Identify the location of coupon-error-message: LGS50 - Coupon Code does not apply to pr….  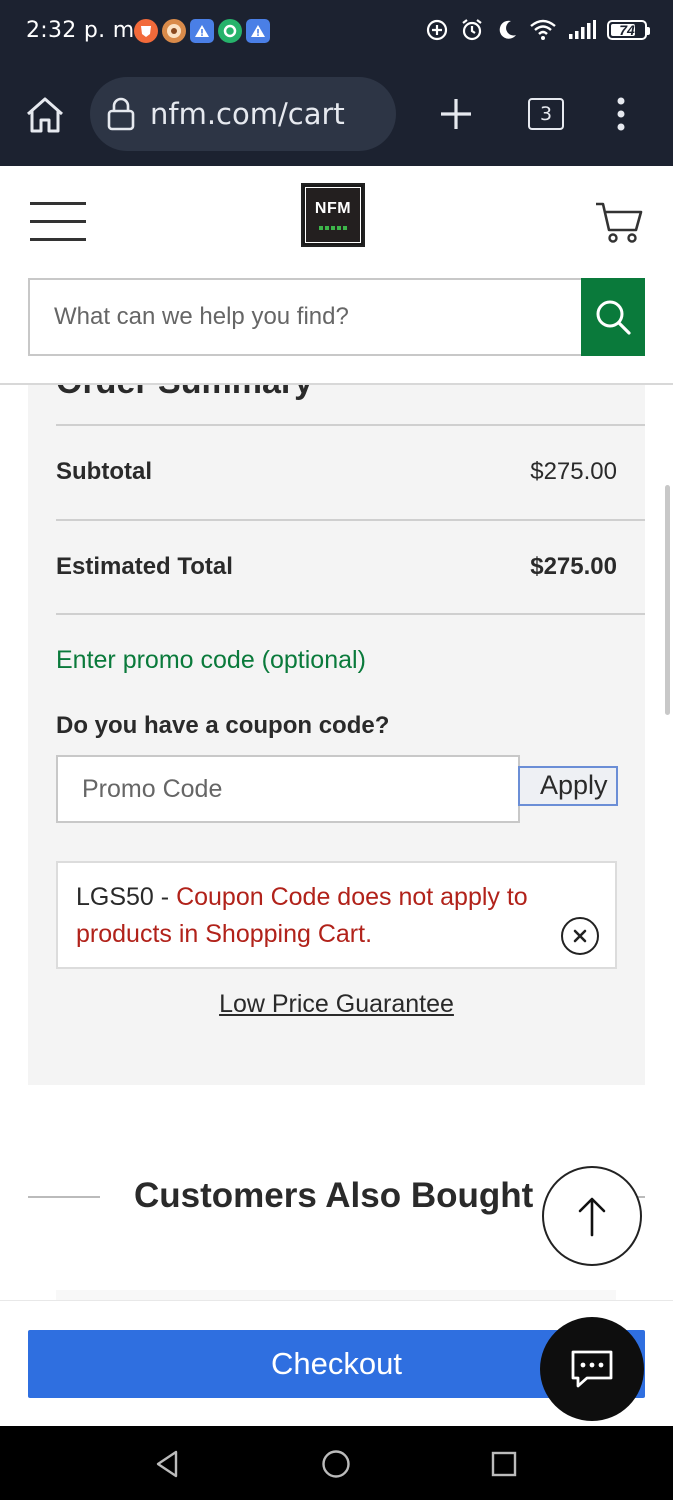
(336, 915).